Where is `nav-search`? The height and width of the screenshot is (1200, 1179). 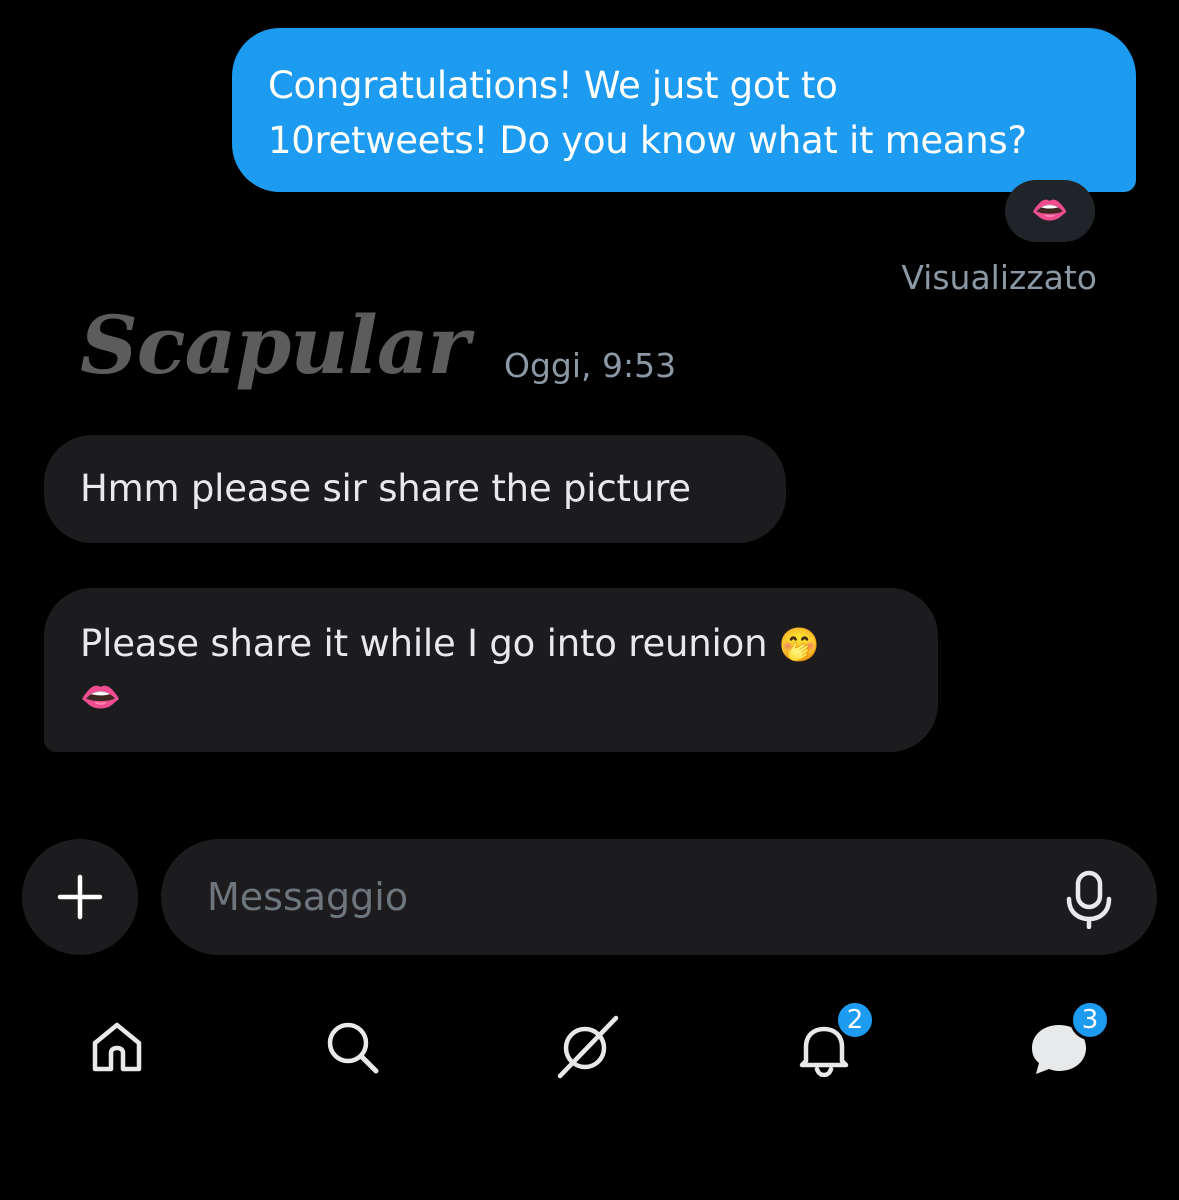
nav-search is located at coordinates (352, 1047).